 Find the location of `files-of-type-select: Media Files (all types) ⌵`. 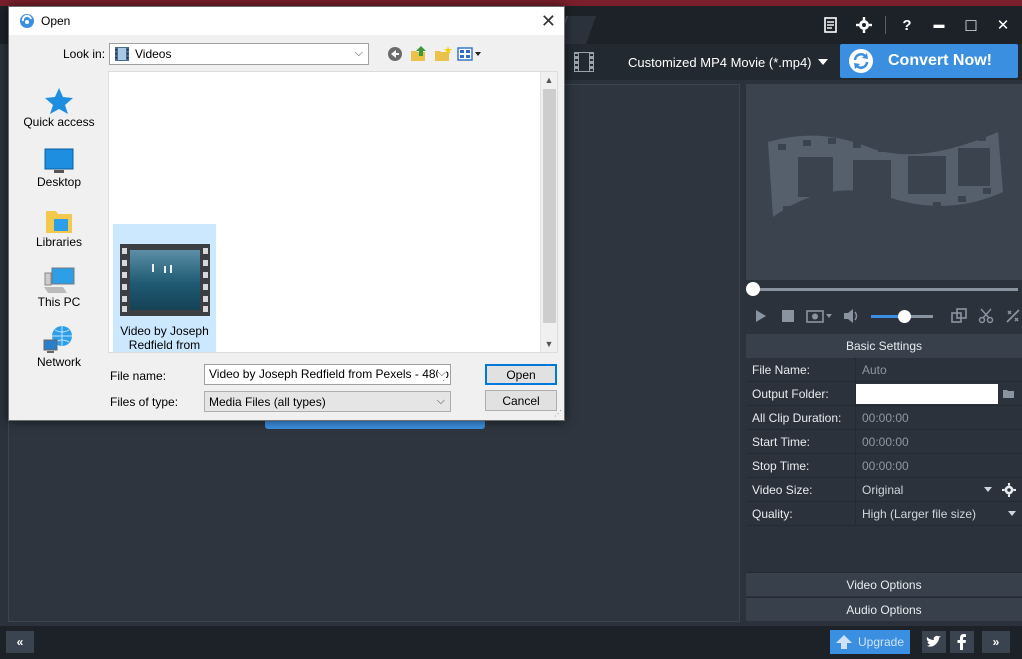

files-of-type-select: Media Files (all types) ⌵ is located at coordinates (327, 401).